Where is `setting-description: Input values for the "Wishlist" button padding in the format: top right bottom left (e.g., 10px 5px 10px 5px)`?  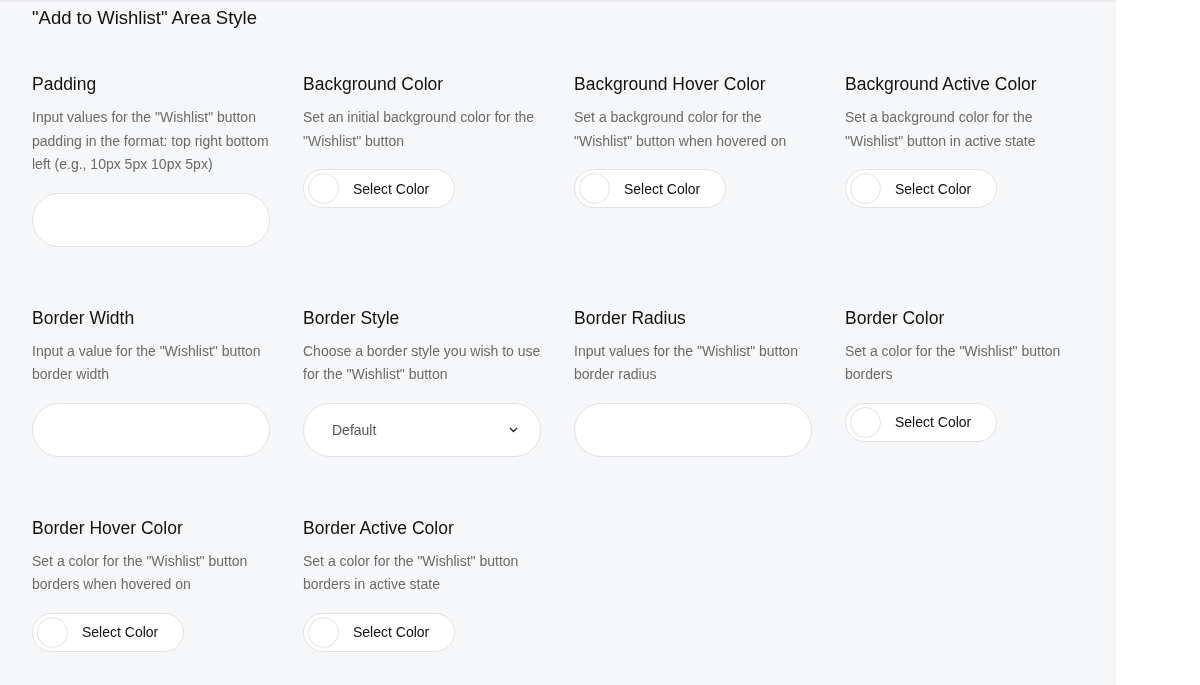 setting-description: Input values for the "Wishlist" button padding in the format: top right bottom left (e.g., 10px 5px 10px 5px) is located at coordinates (151, 141).